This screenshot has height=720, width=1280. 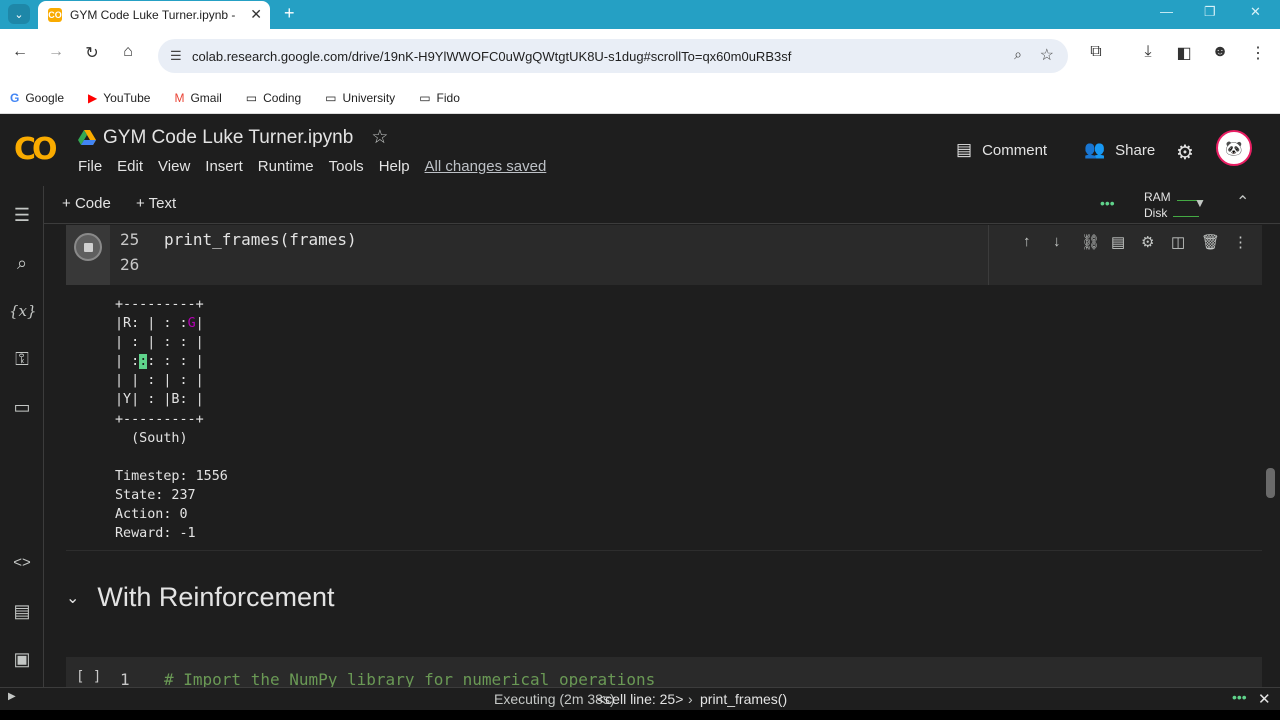 I want to click on stop-execution-button, so click(x=88, y=247).